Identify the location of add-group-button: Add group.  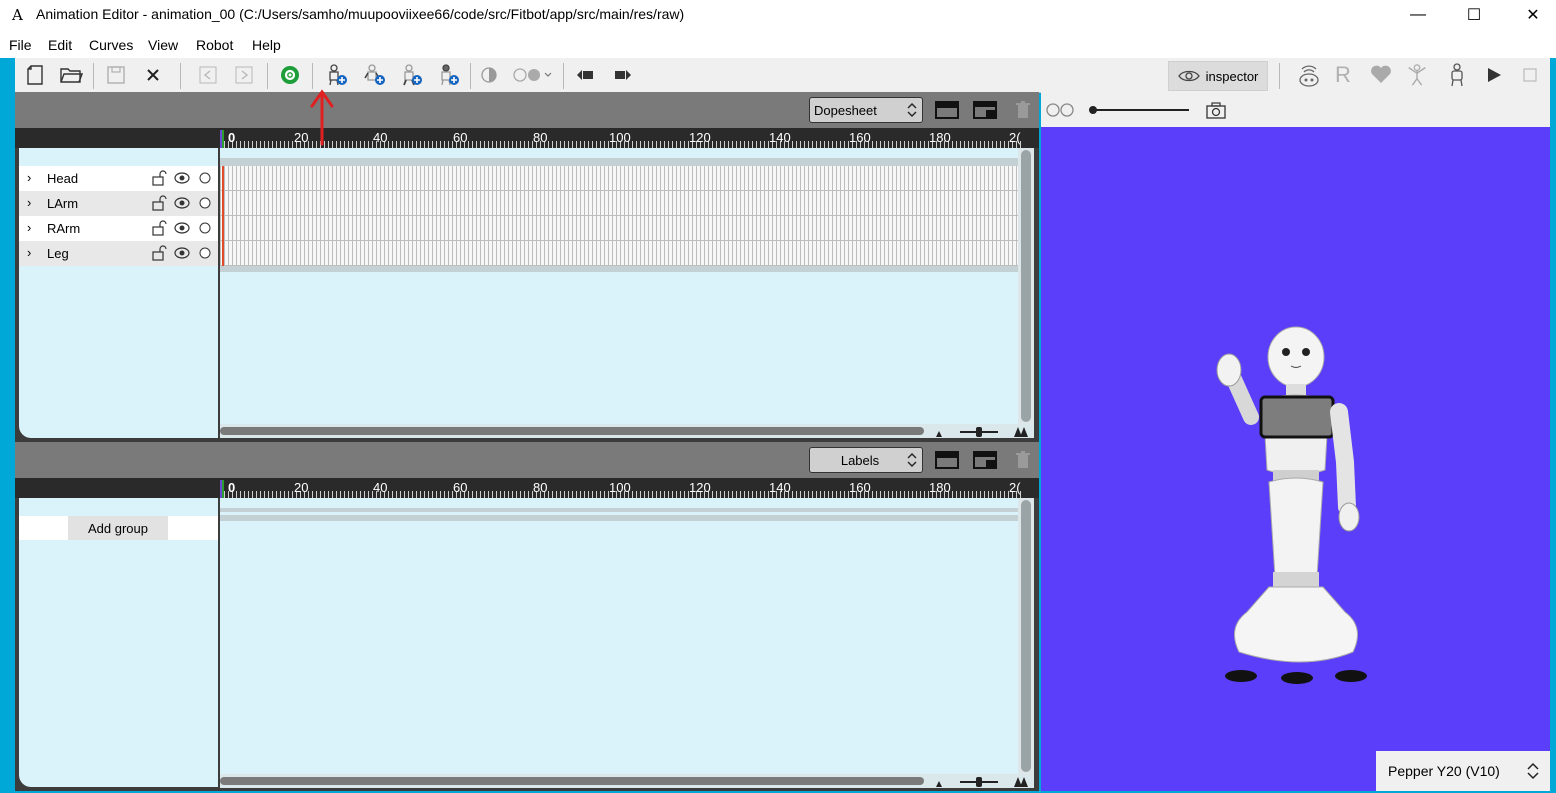
(118, 528).